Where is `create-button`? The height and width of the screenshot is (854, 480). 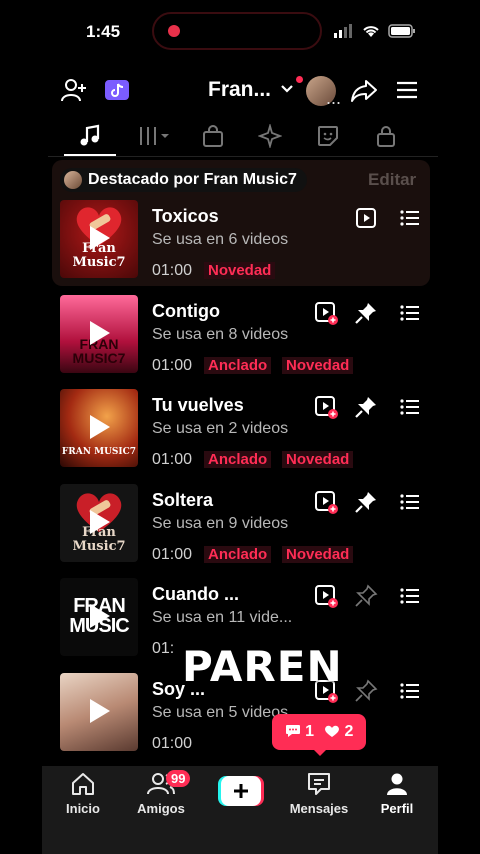 create-button is located at coordinates (241, 791).